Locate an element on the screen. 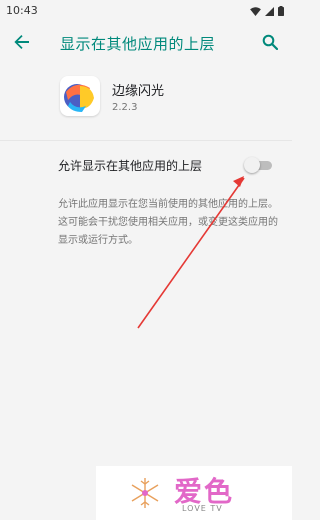 This screenshot has width=320, height=520. status-icons is located at coordinates (267, 10).